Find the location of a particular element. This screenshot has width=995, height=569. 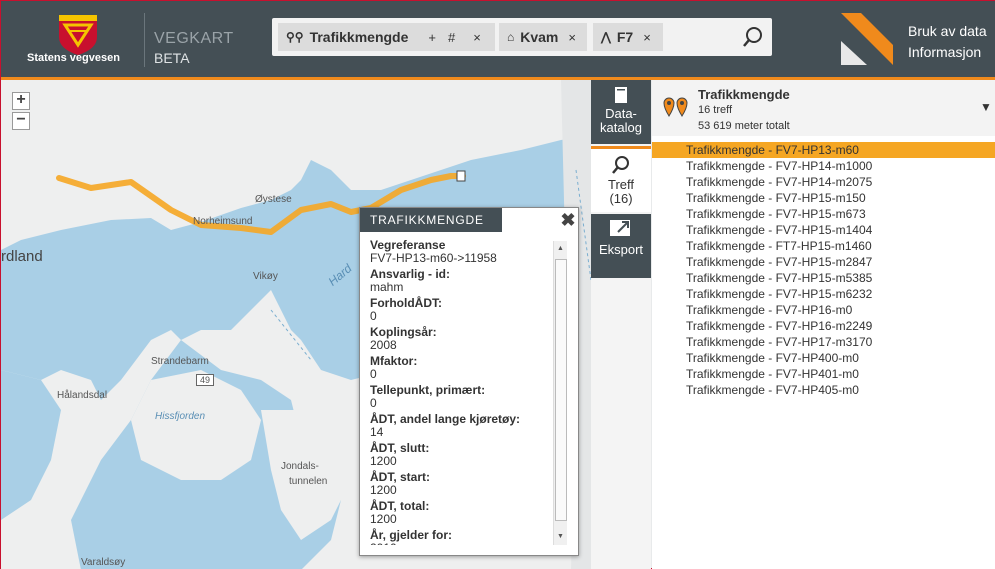

book-icon is located at coordinates (621, 95).